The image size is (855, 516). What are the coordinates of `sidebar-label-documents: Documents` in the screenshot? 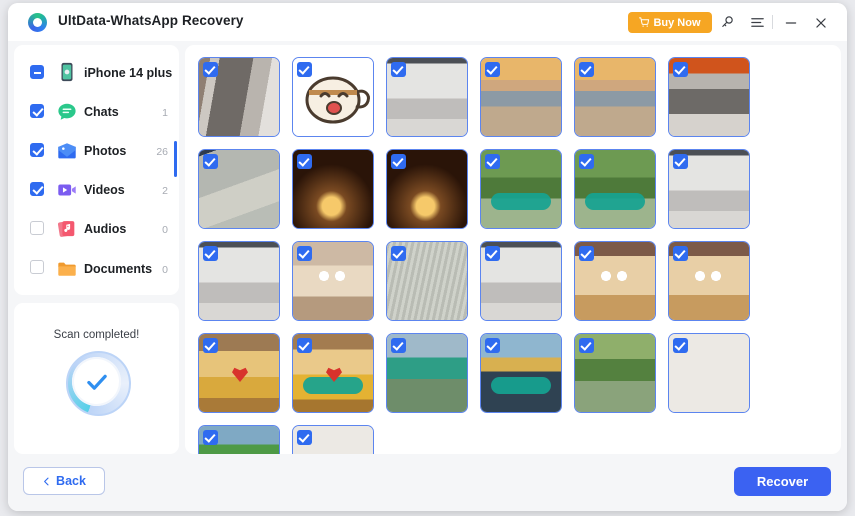 It's located at (118, 269).